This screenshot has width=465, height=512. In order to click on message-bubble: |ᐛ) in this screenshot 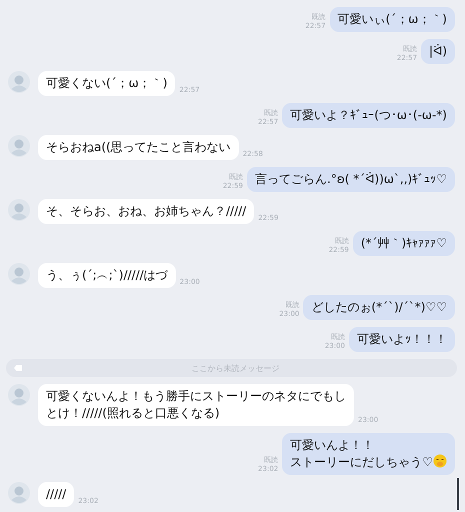, I will do `click(438, 51)`.